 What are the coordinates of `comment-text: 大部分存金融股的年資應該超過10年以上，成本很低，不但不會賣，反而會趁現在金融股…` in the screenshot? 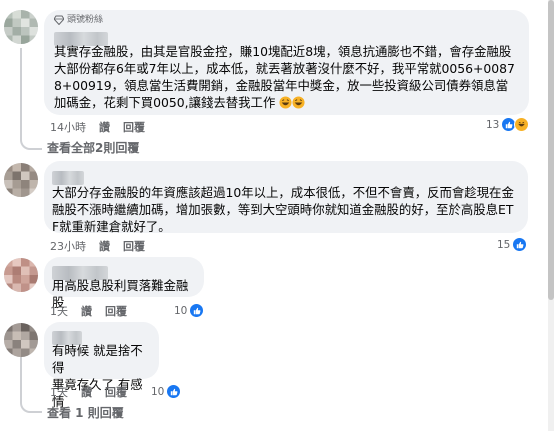 It's located at (283, 209).